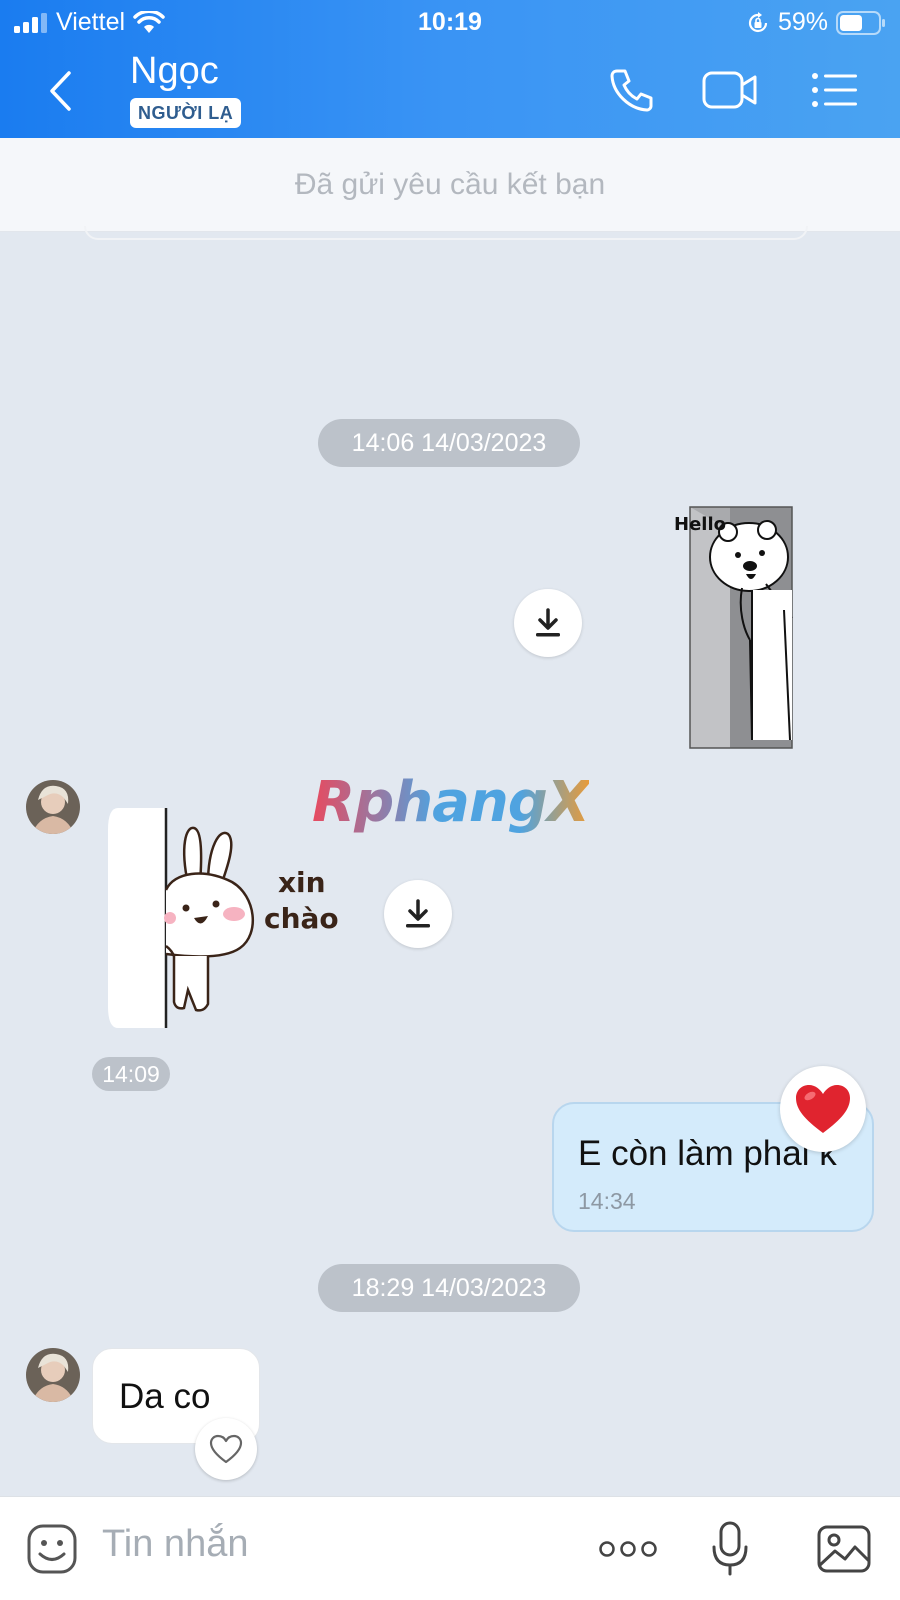  I want to click on heart-outline-icon, so click(226, 1449).